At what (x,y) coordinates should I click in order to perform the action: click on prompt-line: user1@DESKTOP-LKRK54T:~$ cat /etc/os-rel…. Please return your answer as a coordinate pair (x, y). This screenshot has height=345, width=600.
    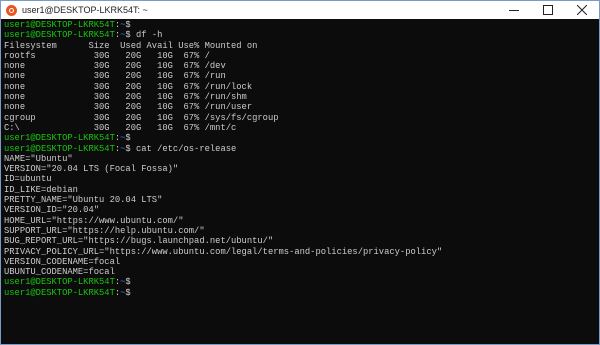
    Looking at the image, I should click on (300, 149).